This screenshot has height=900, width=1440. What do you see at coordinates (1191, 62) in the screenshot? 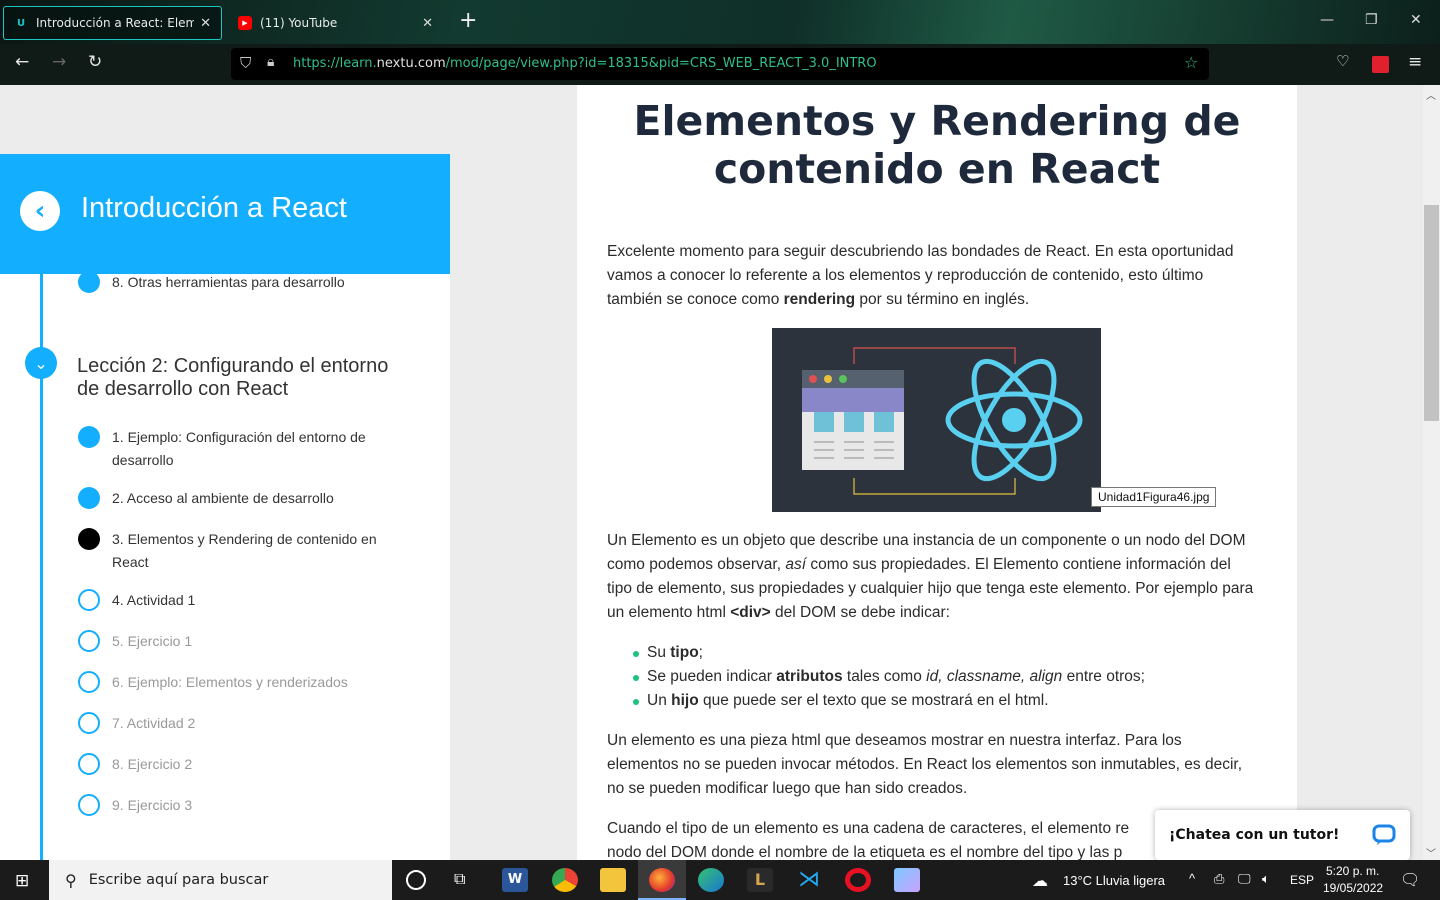
I see `bookmark-star-icon: ☆` at bounding box center [1191, 62].